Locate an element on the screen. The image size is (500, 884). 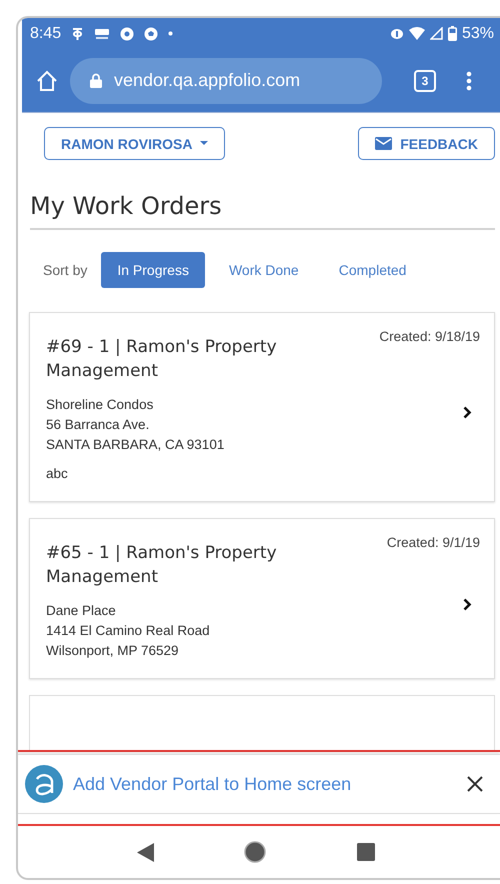
recents-icon is located at coordinates (365, 852).